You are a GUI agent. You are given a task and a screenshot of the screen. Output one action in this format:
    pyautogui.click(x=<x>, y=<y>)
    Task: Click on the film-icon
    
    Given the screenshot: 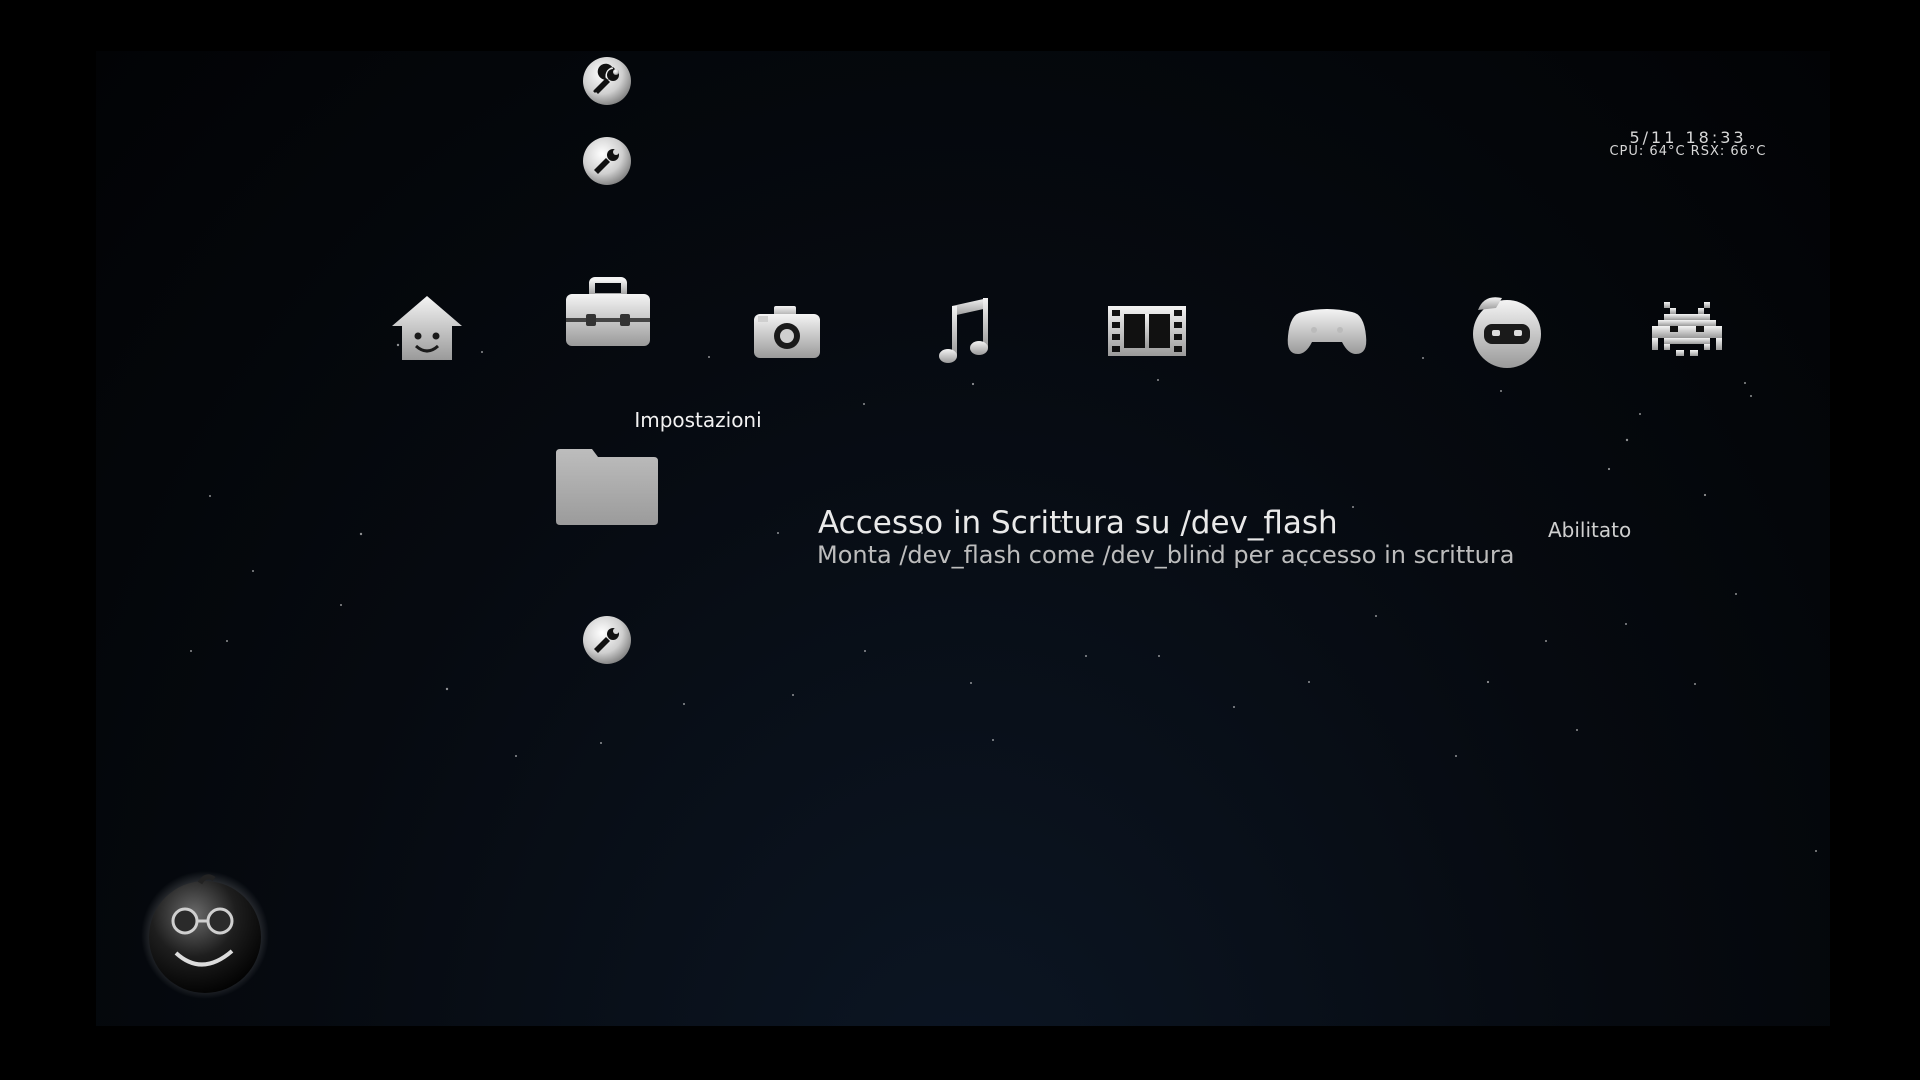 What is the action you would take?
    pyautogui.click(x=1147, y=329)
    